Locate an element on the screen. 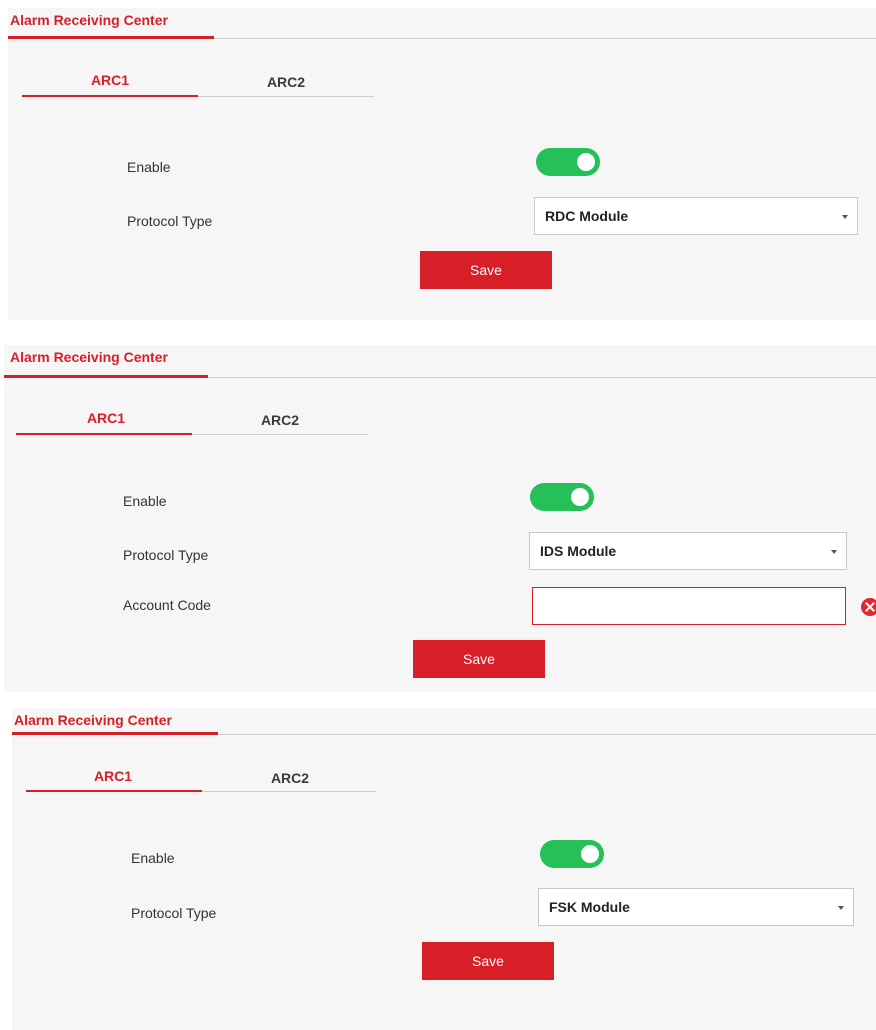 The image size is (876, 1030). protocol-type-select: FSK Module is located at coordinates (696, 907).